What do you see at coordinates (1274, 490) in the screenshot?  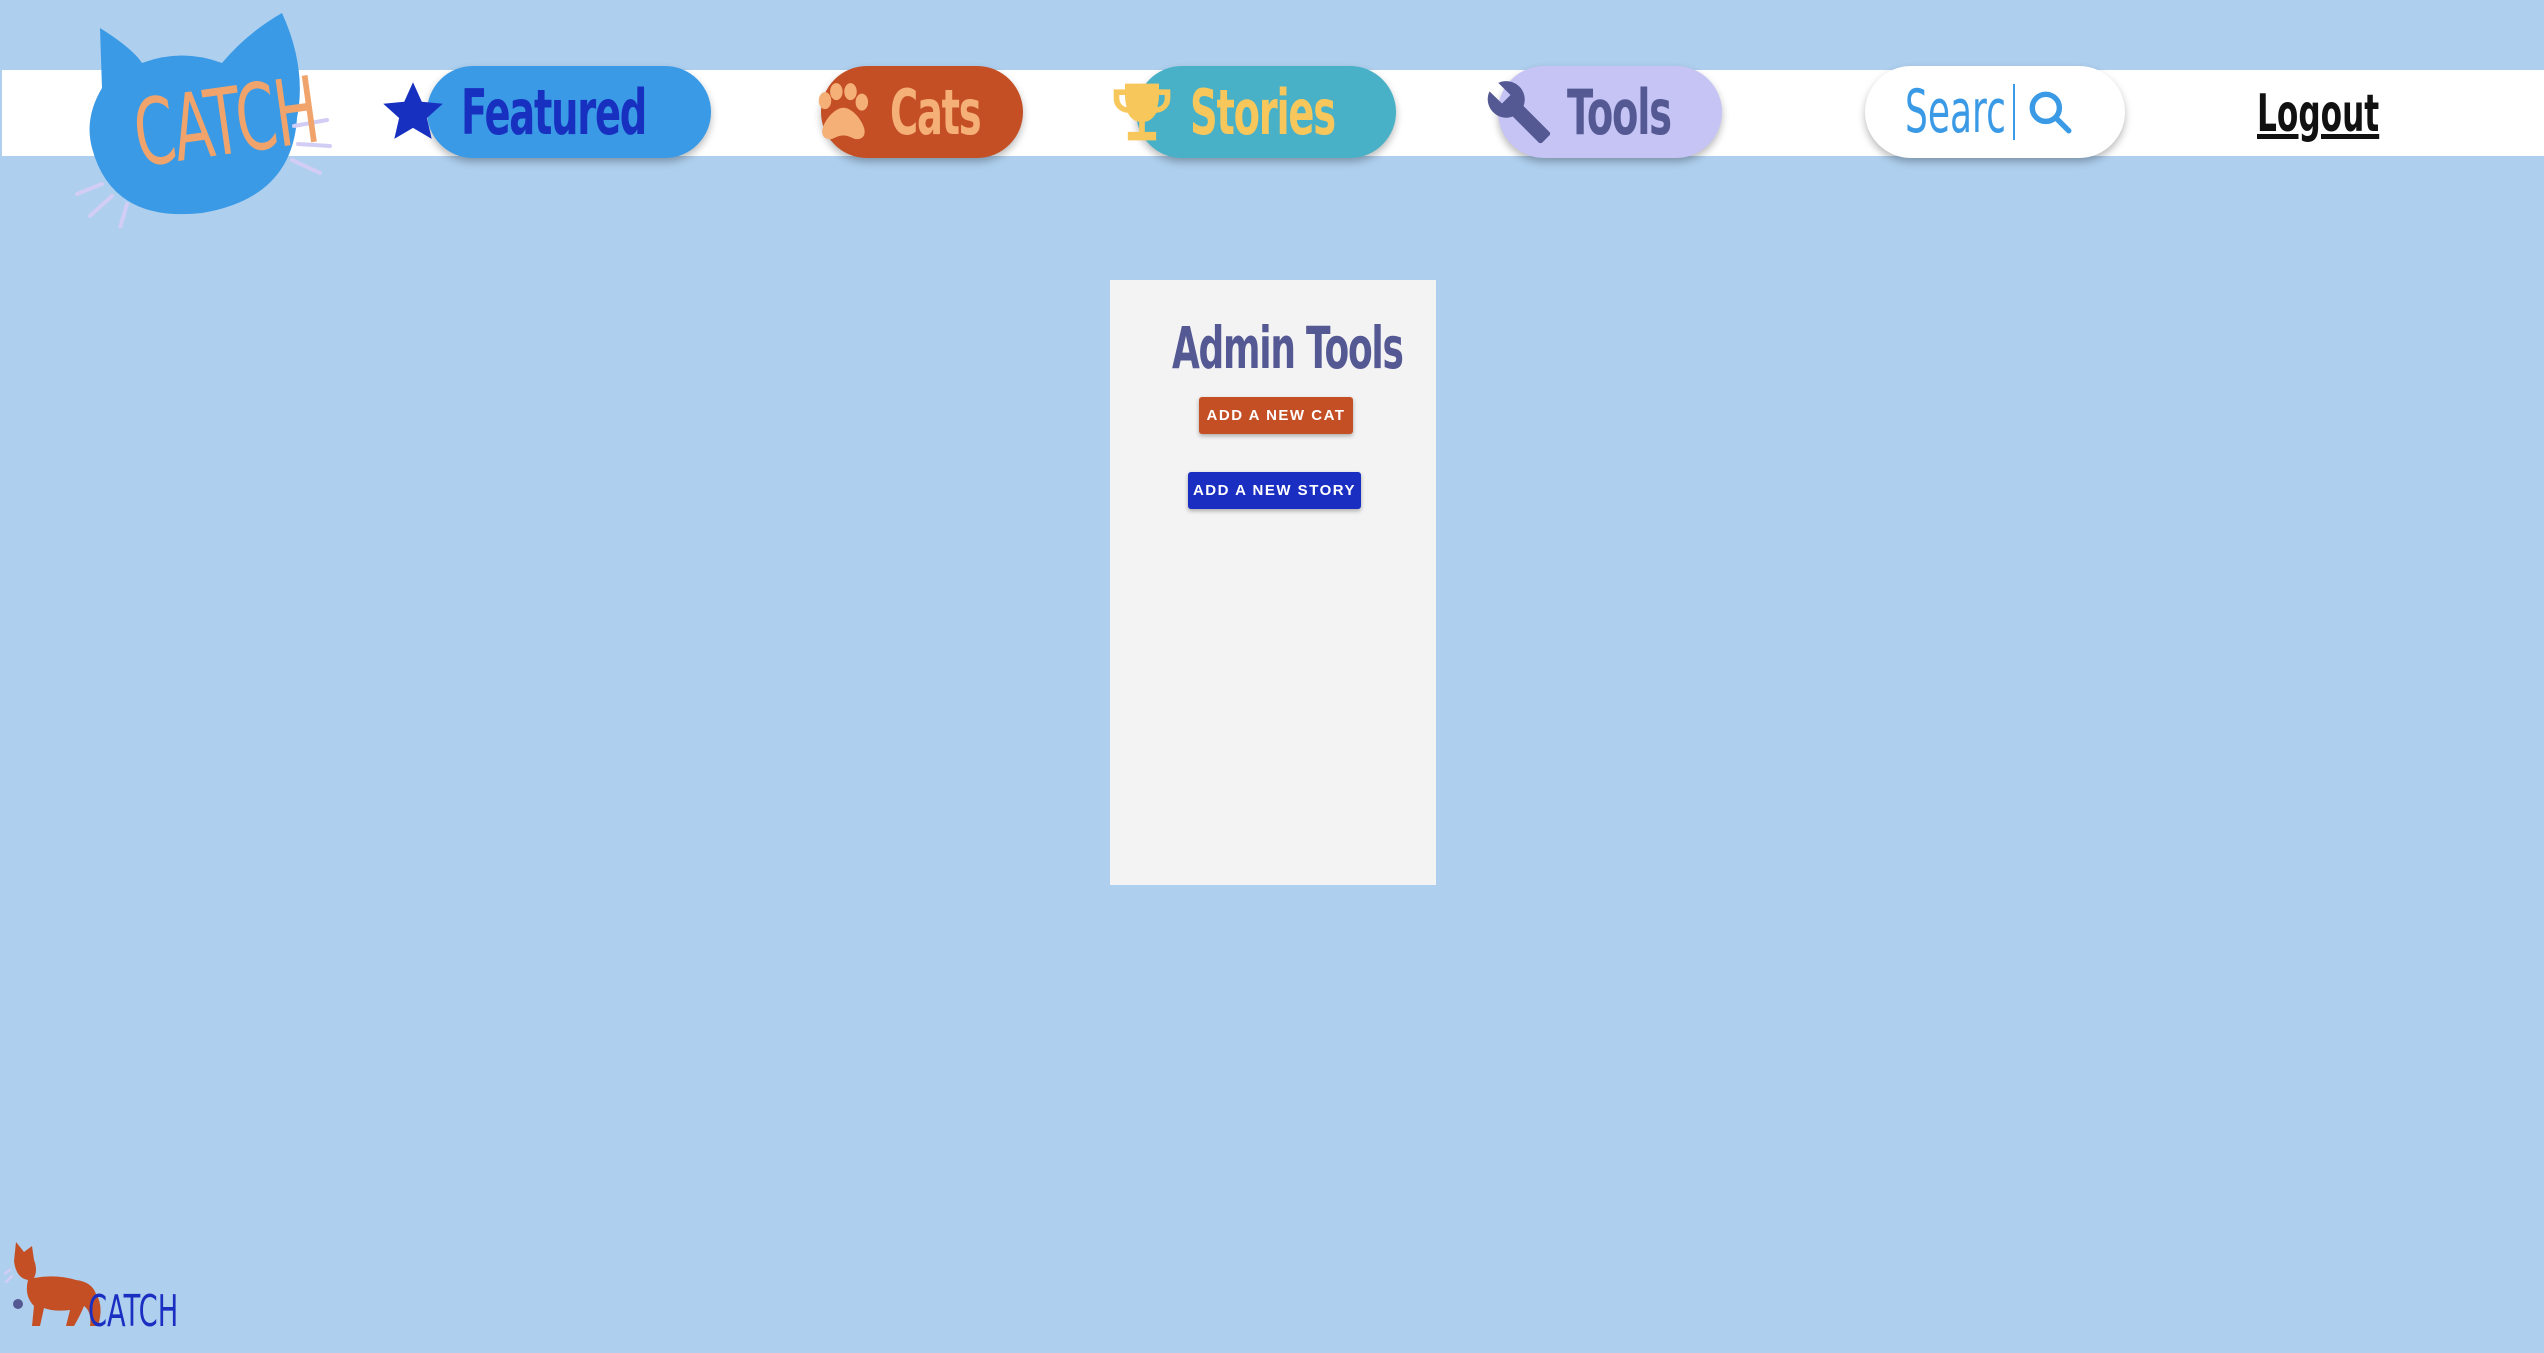 I see `add-new-story-button: ADD A NEW STORY` at bounding box center [1274, 490].